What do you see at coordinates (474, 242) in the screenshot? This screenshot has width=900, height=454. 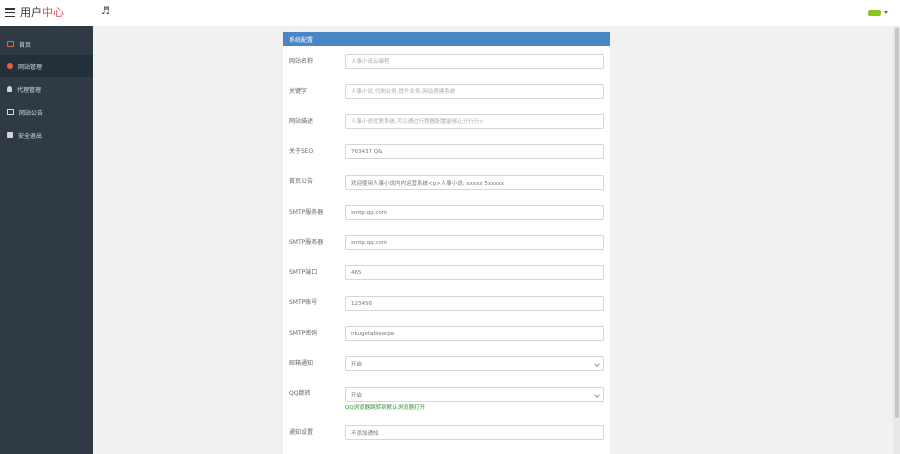 I see `smtp-host-input` at bounding box center [474, 242].